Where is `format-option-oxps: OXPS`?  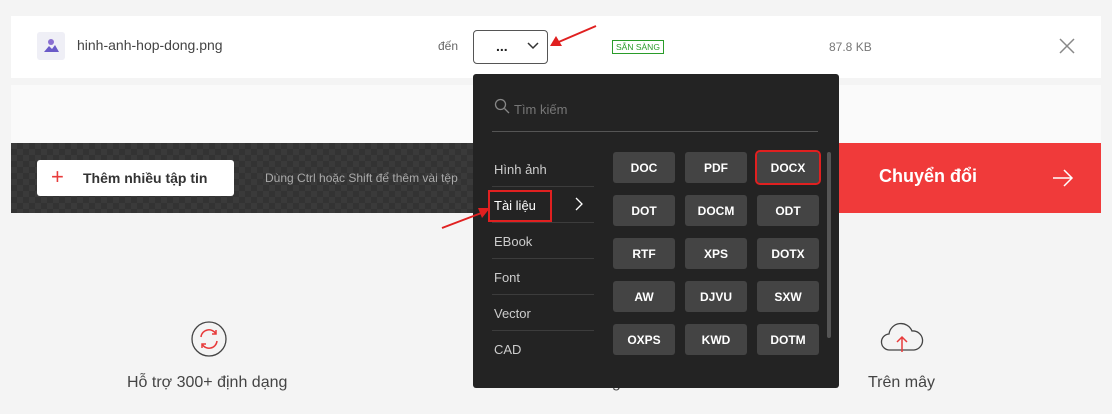
format-option-oxps: OXPS is located at coordinates (644, 339).